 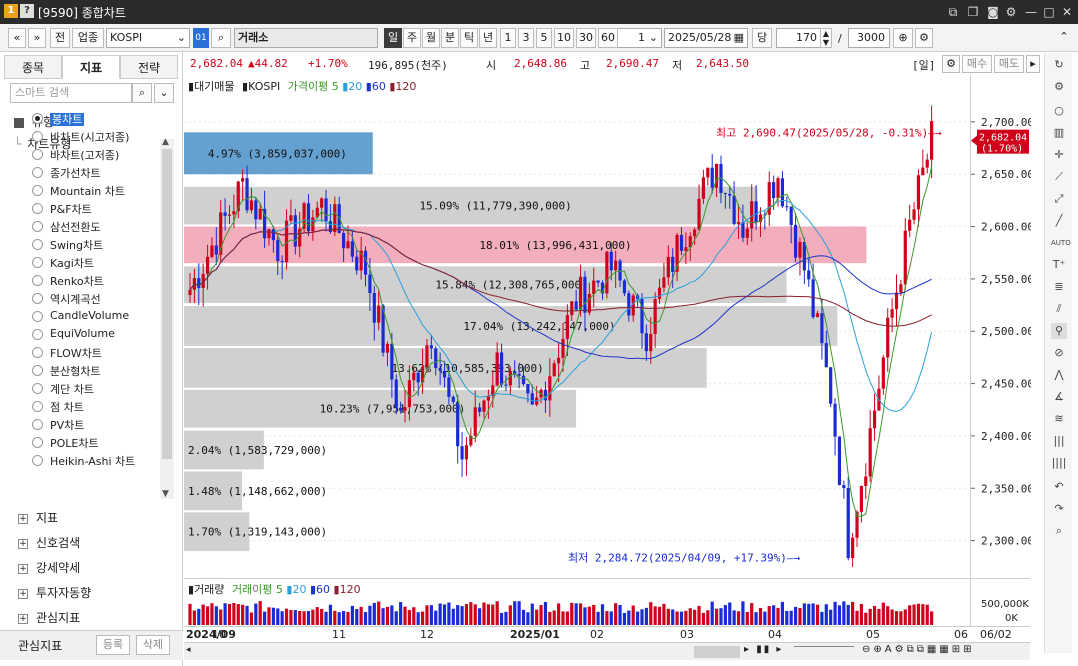 What do you see at coordinates (1059, 463) in the screenshot?
I see `grid-lines-icon: ||||` at bounding box center [1059, 463].